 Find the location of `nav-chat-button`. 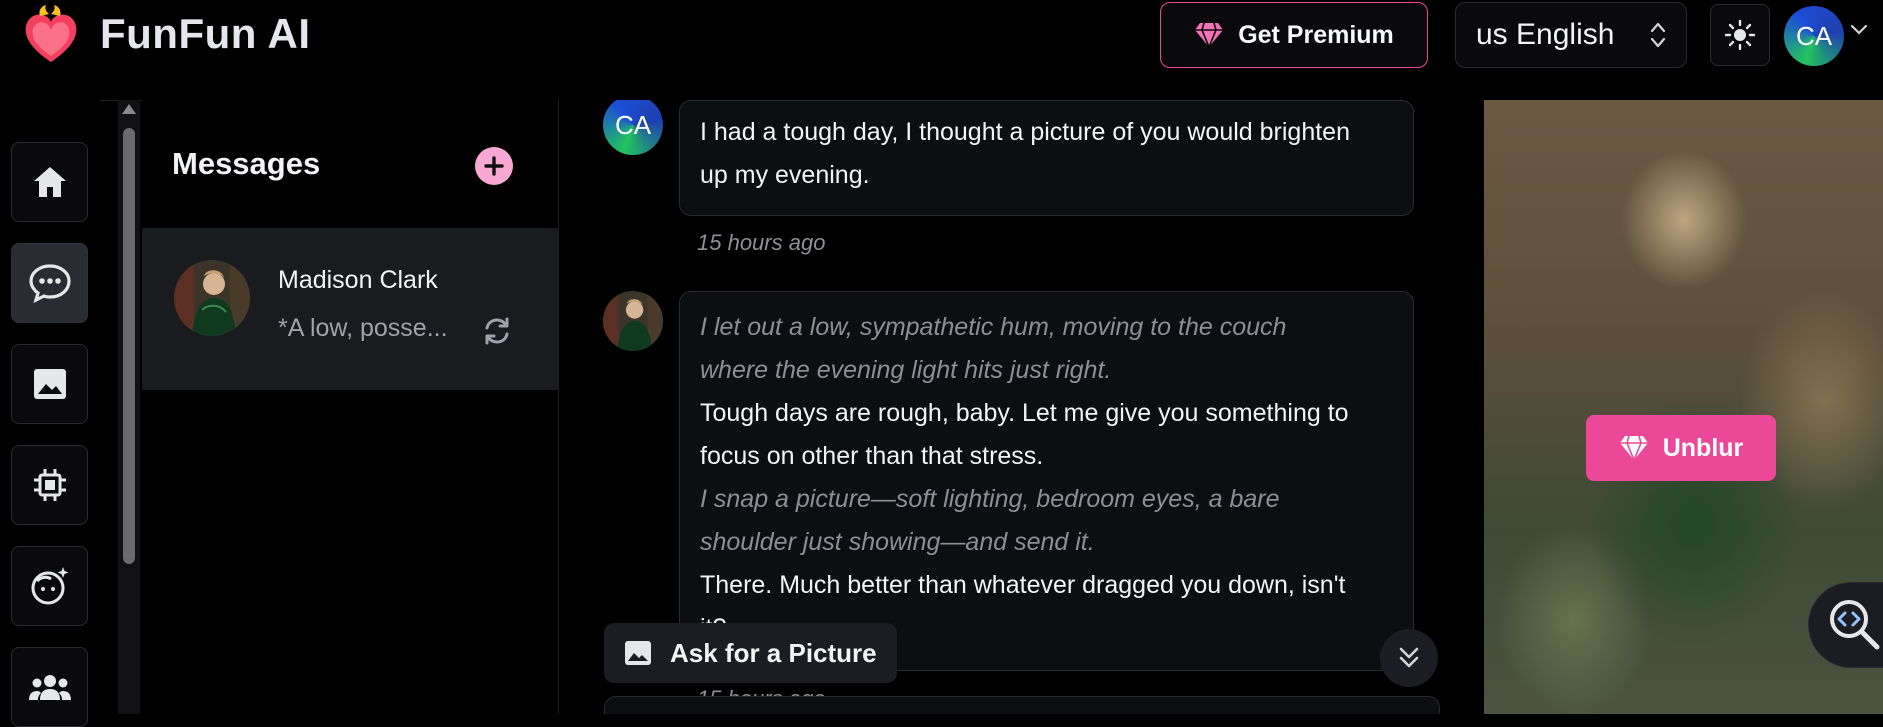

nav-chat-button is located at coordinates (49, 283).